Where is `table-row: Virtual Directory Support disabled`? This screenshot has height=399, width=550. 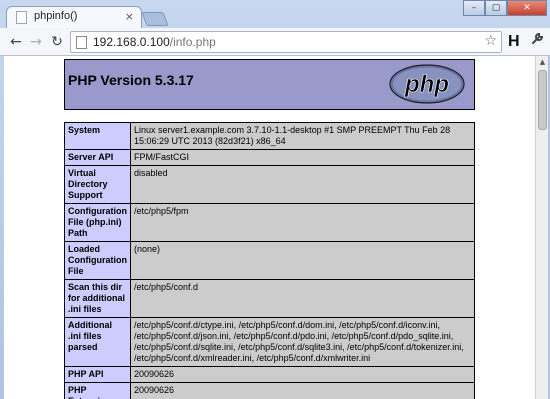
table-row: Virtual Directory Support disabled is located at coordinates (269, 184).